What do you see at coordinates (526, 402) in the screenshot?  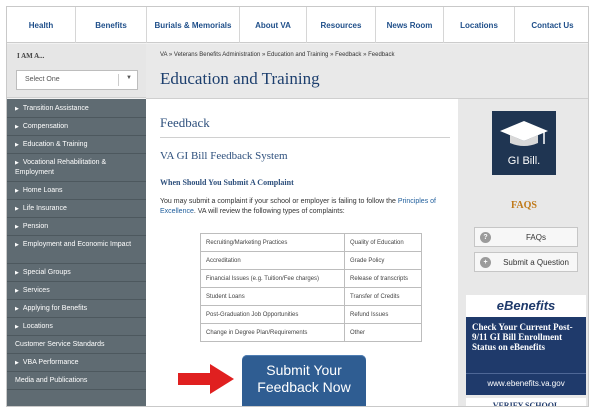 I see `verify-school-banner: VERIFY SCHOOL` at bounding box center [526, 402].